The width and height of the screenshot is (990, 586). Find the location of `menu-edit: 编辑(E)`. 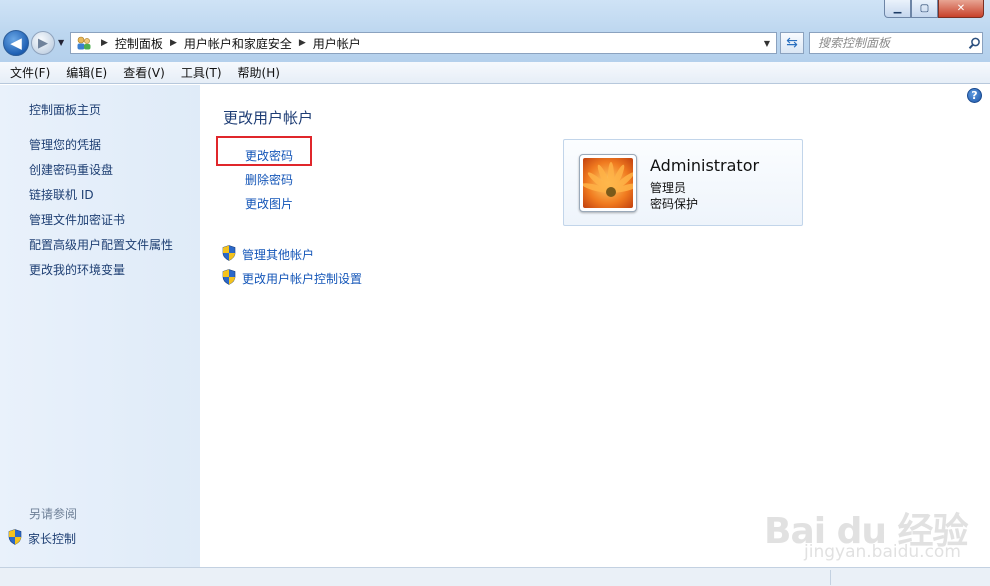

menu-edit: 编辑(E) is located at coordinates (86, 73).